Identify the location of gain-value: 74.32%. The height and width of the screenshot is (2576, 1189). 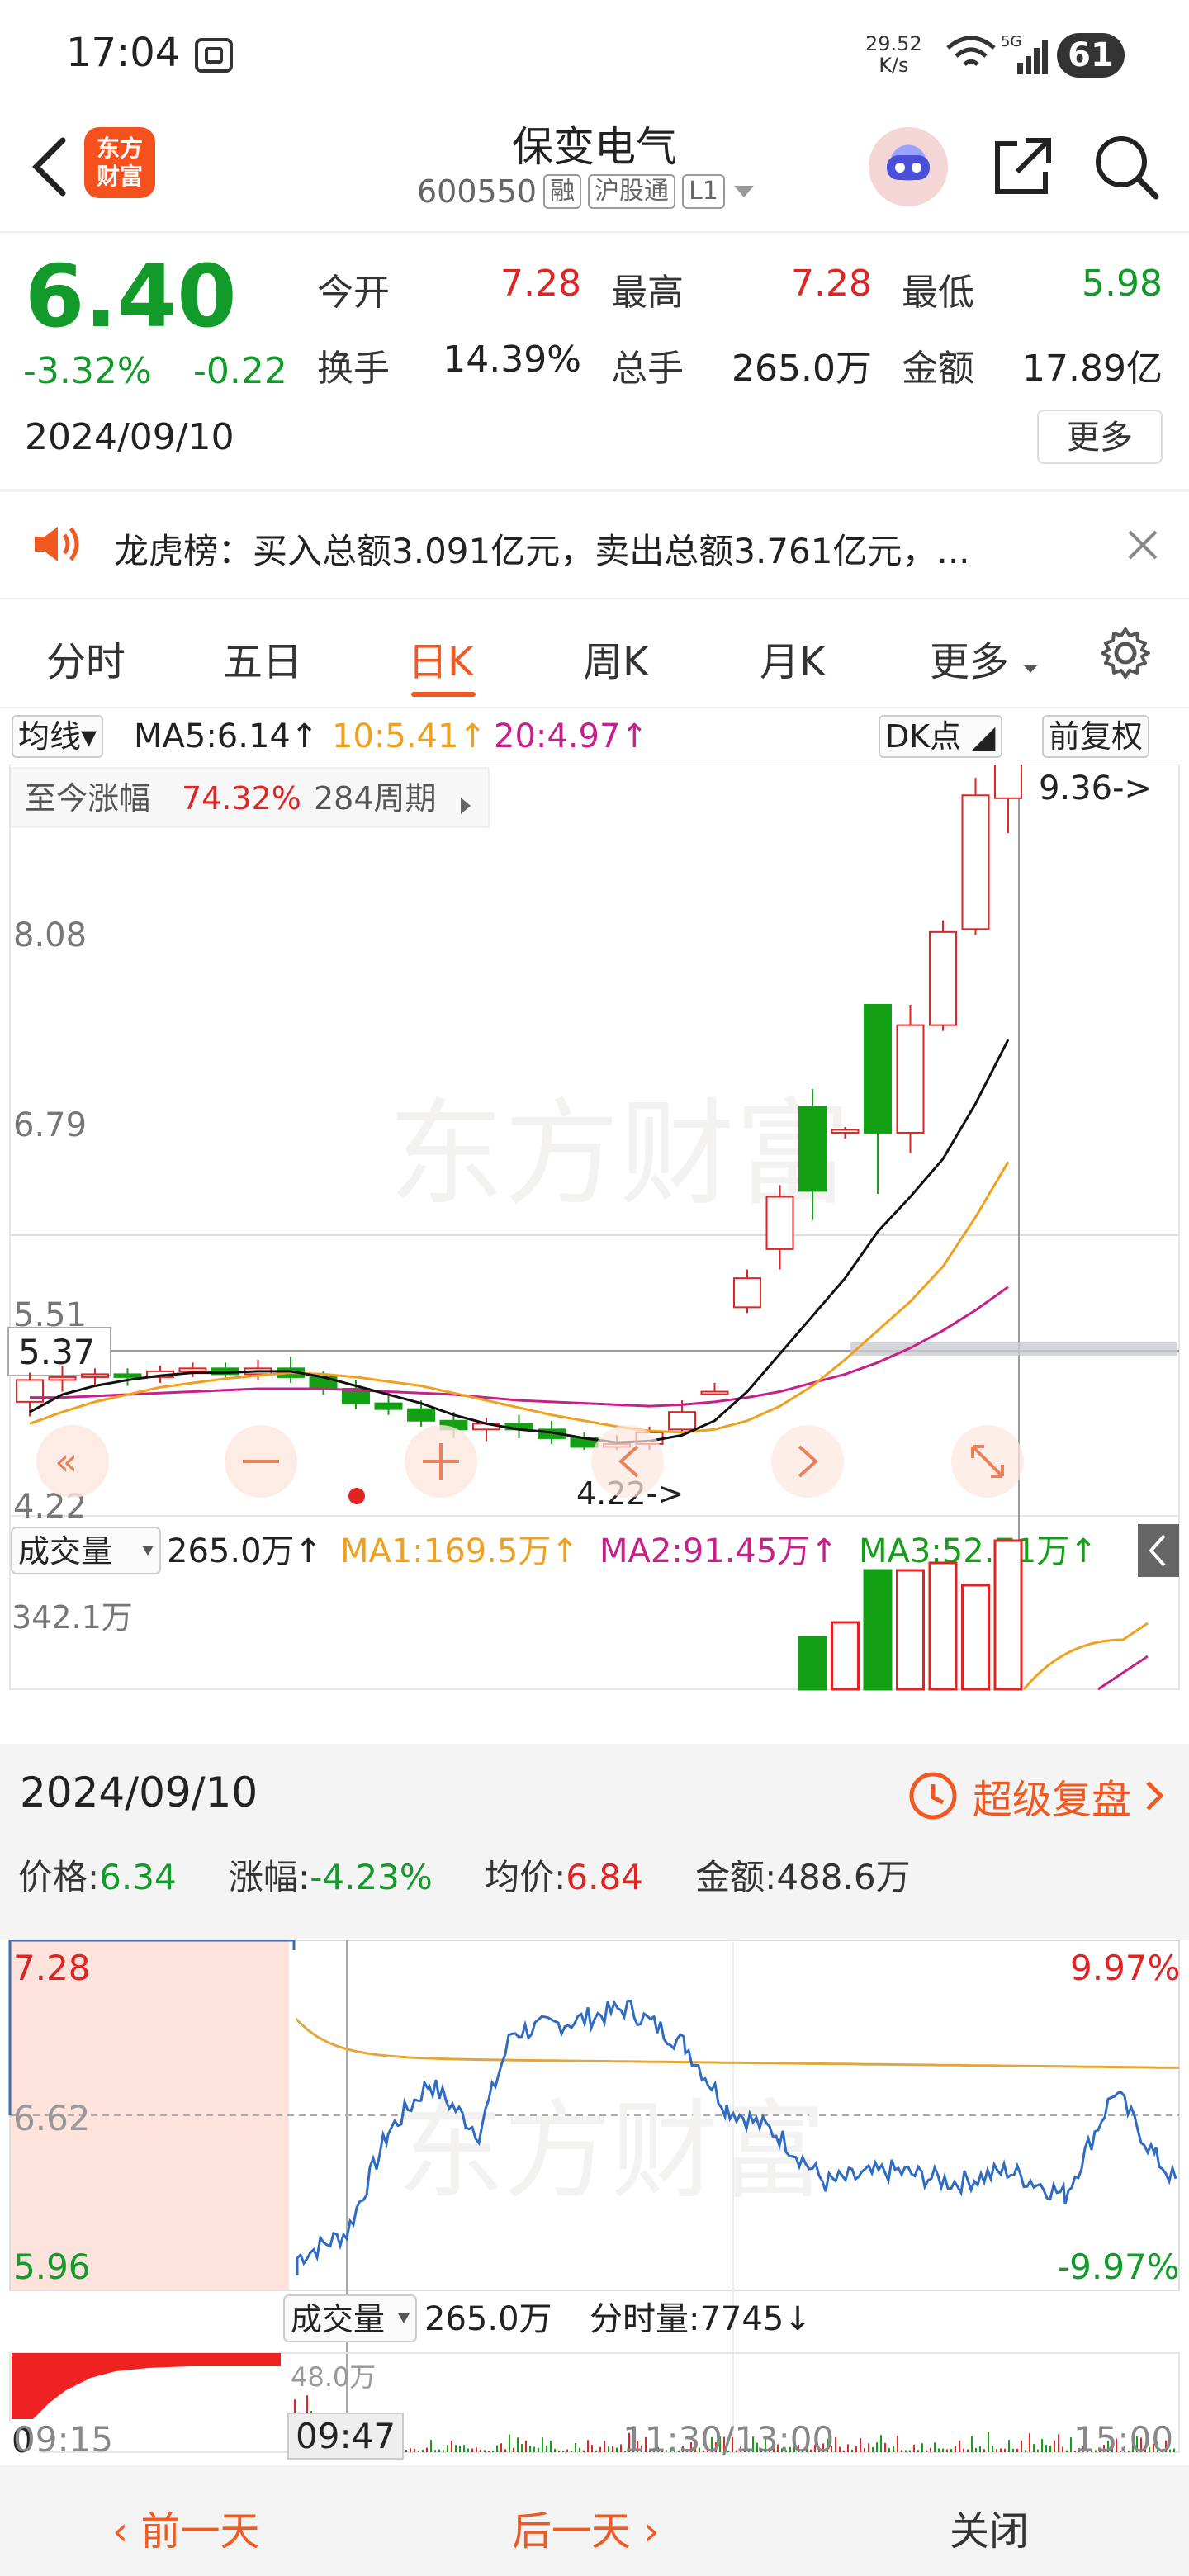
(241, 798).